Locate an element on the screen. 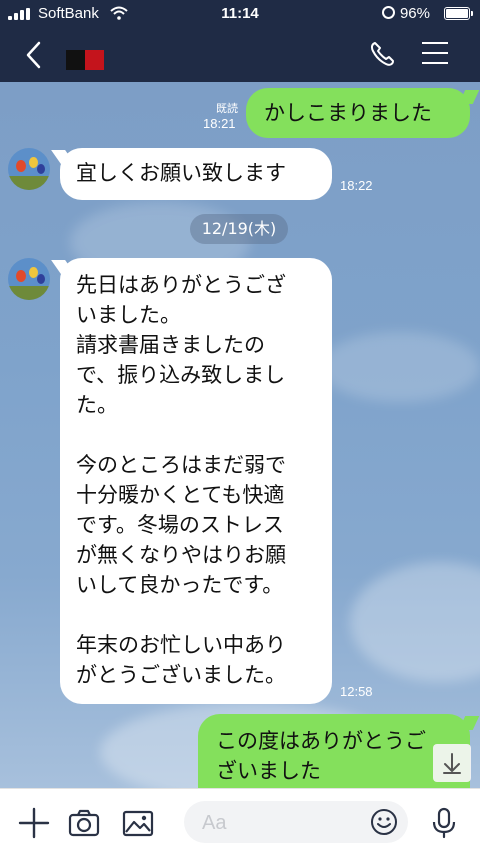 Image resolution: width=480 pixels, height=855 pixels. message-line: 今のところはまだ弱で is located at coordinates (181, 465).